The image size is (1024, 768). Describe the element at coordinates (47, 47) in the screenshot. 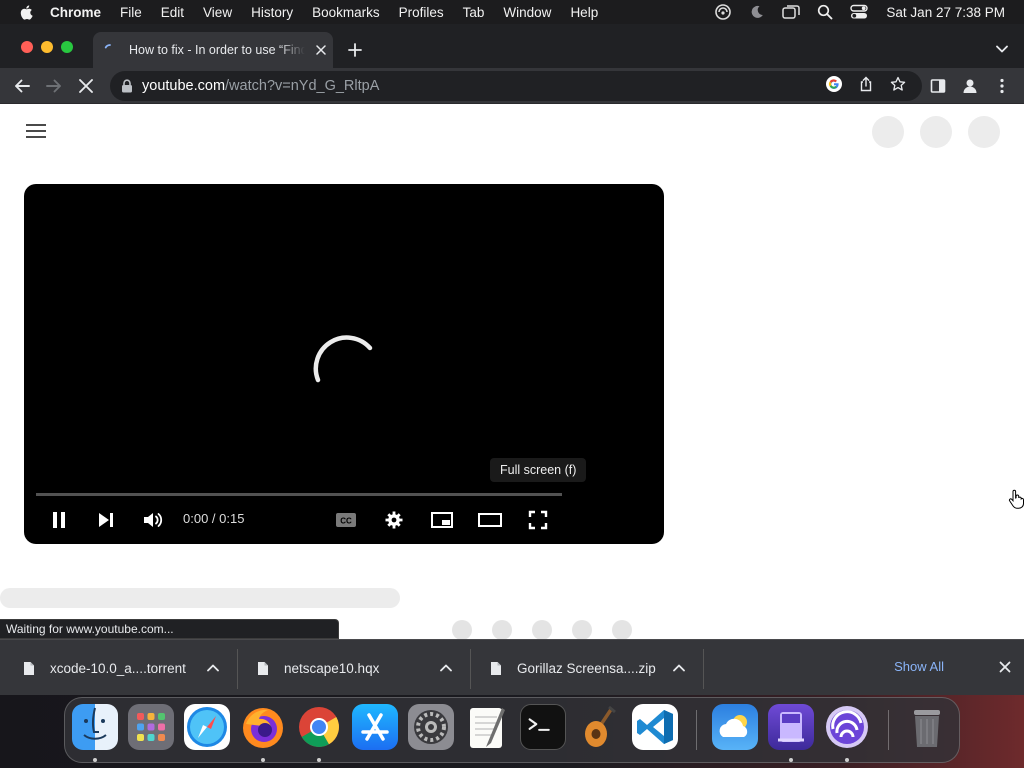

I see `window-minimize-button` at that location.